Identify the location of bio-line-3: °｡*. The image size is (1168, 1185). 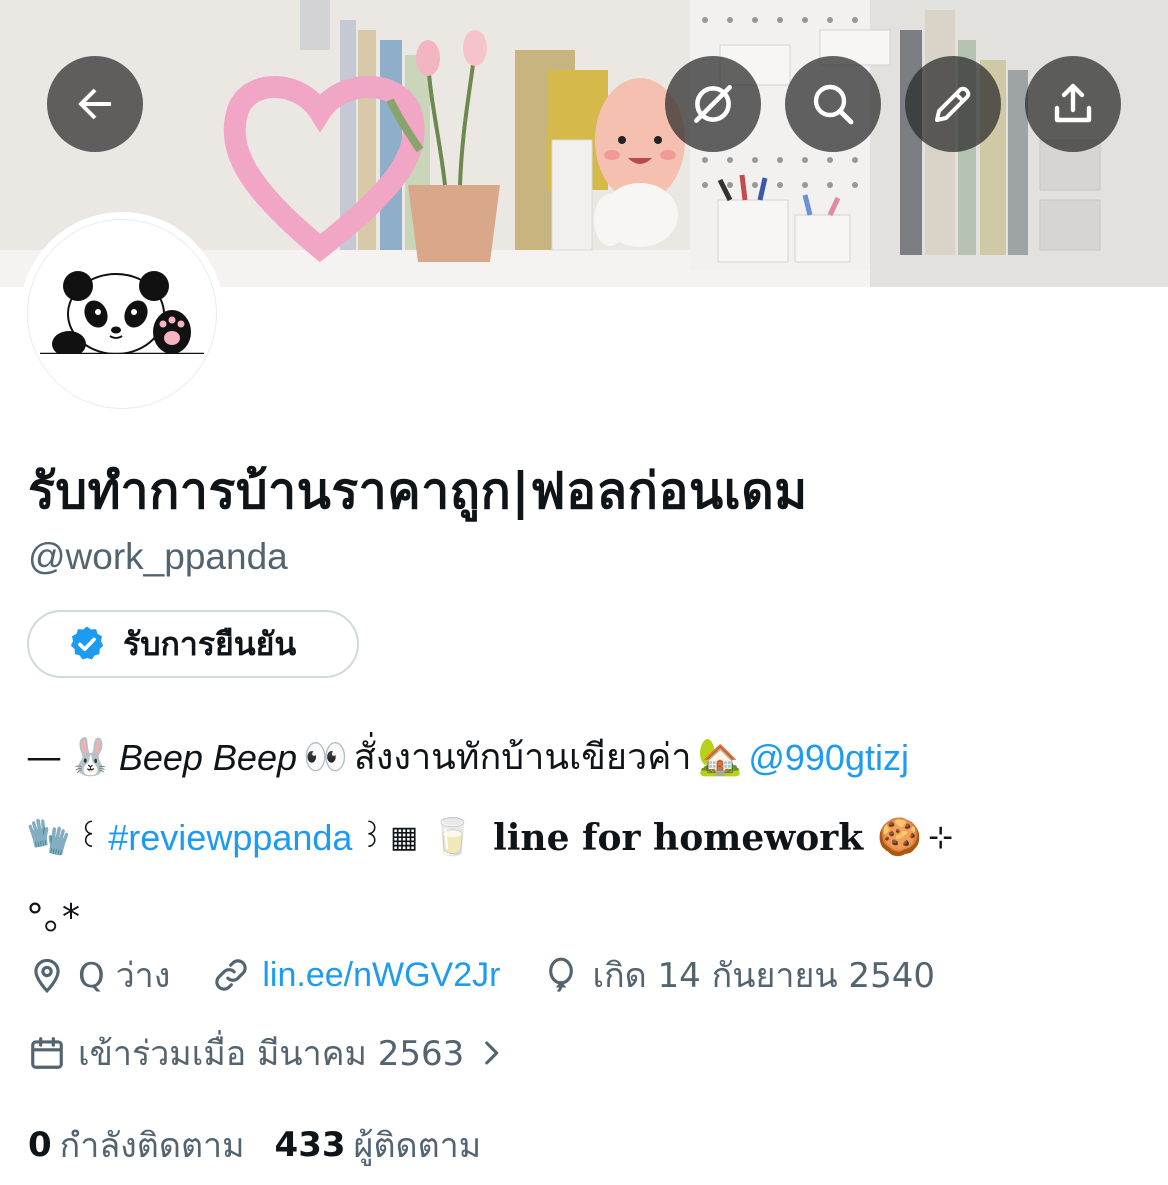
(576, 908).